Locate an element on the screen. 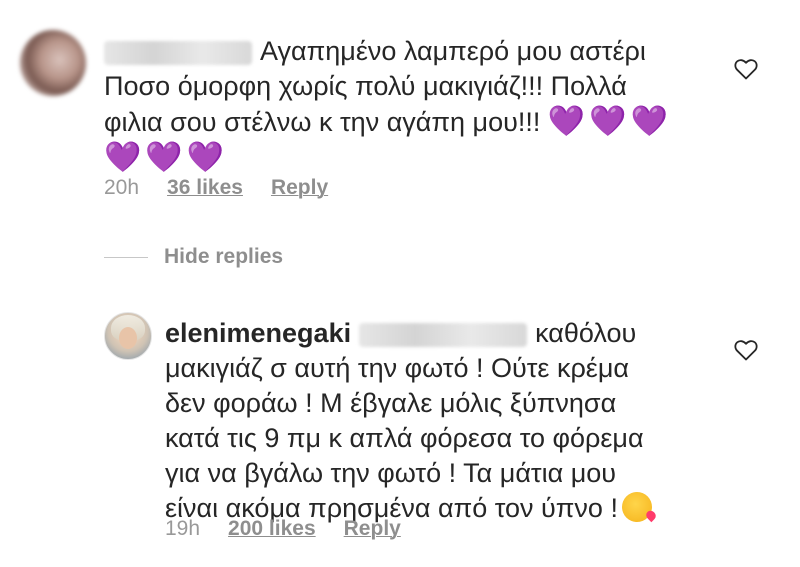 This screenshot has height=567, width=800. comment-line: φιλια σου στέλνω κ την αγάπη μου!!! is located at coordinates (322, 122).